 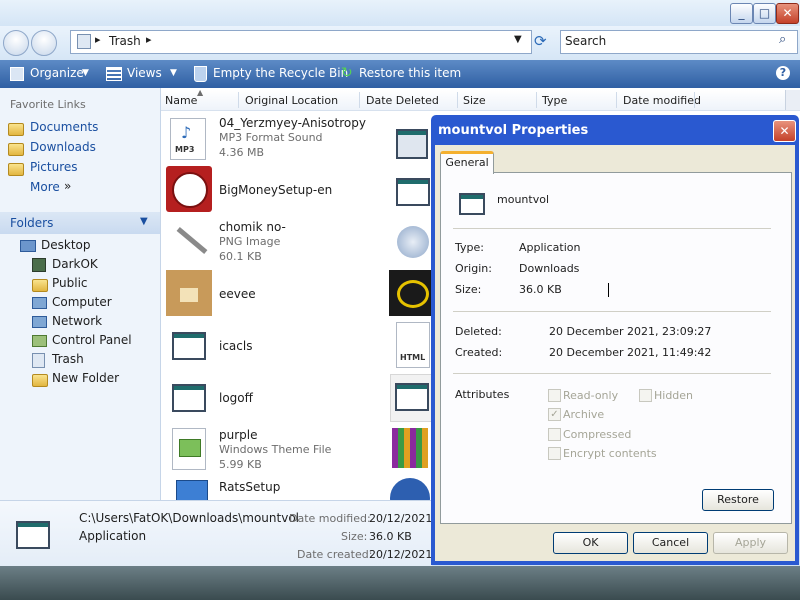 What do you see at coordinates (280, 73) in the screenshot?
I see `empty-recycle-bin-button: Empty the Recycle Bin` at bounding box center [280, 73].